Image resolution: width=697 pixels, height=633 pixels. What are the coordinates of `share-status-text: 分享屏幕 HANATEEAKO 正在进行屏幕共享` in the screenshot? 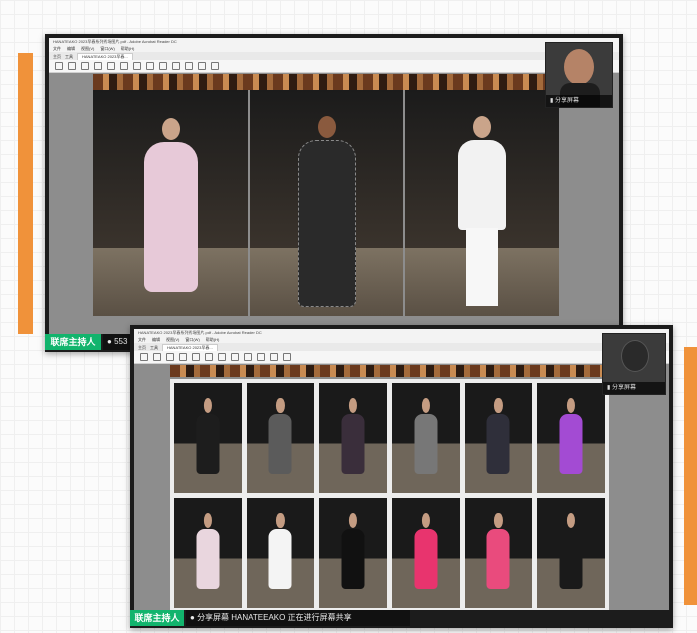 It's located at (274, 617).